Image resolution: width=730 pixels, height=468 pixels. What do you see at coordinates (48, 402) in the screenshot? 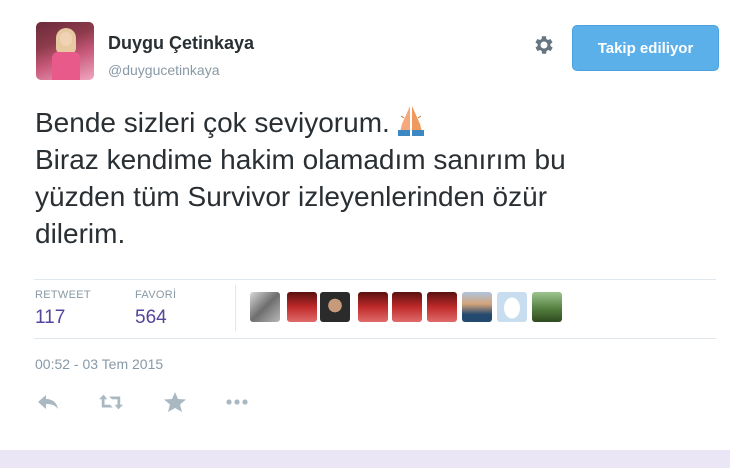
I see `reply-icon` at bounding box center [48, 402].